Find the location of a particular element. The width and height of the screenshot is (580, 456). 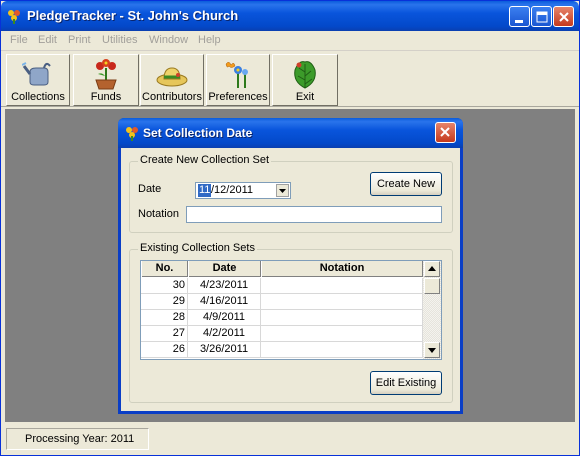

maximize-button is located at coordinates (541, 16).